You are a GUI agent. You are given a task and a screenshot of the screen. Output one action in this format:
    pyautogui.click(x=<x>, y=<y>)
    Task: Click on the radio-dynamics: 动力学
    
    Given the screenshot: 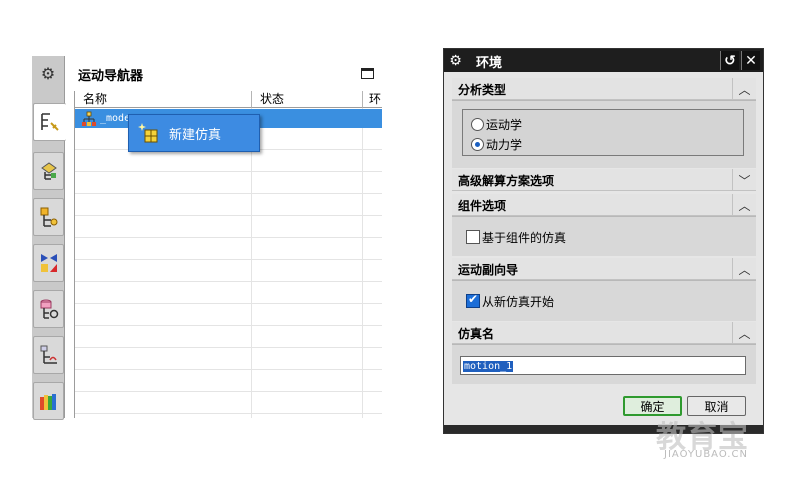 What is the action you would take?
    pyautogui.click(x=496, y=144)
    